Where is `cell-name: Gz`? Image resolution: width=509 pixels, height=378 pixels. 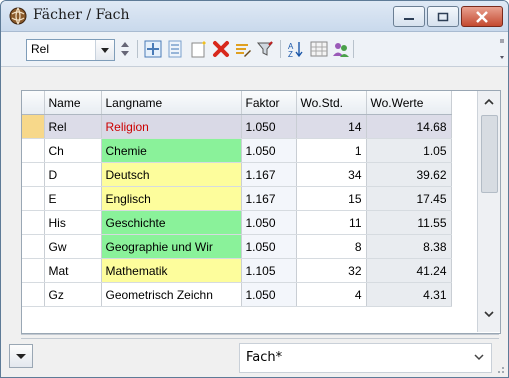 cell-name: Gz is located at coordinates (73, 294).